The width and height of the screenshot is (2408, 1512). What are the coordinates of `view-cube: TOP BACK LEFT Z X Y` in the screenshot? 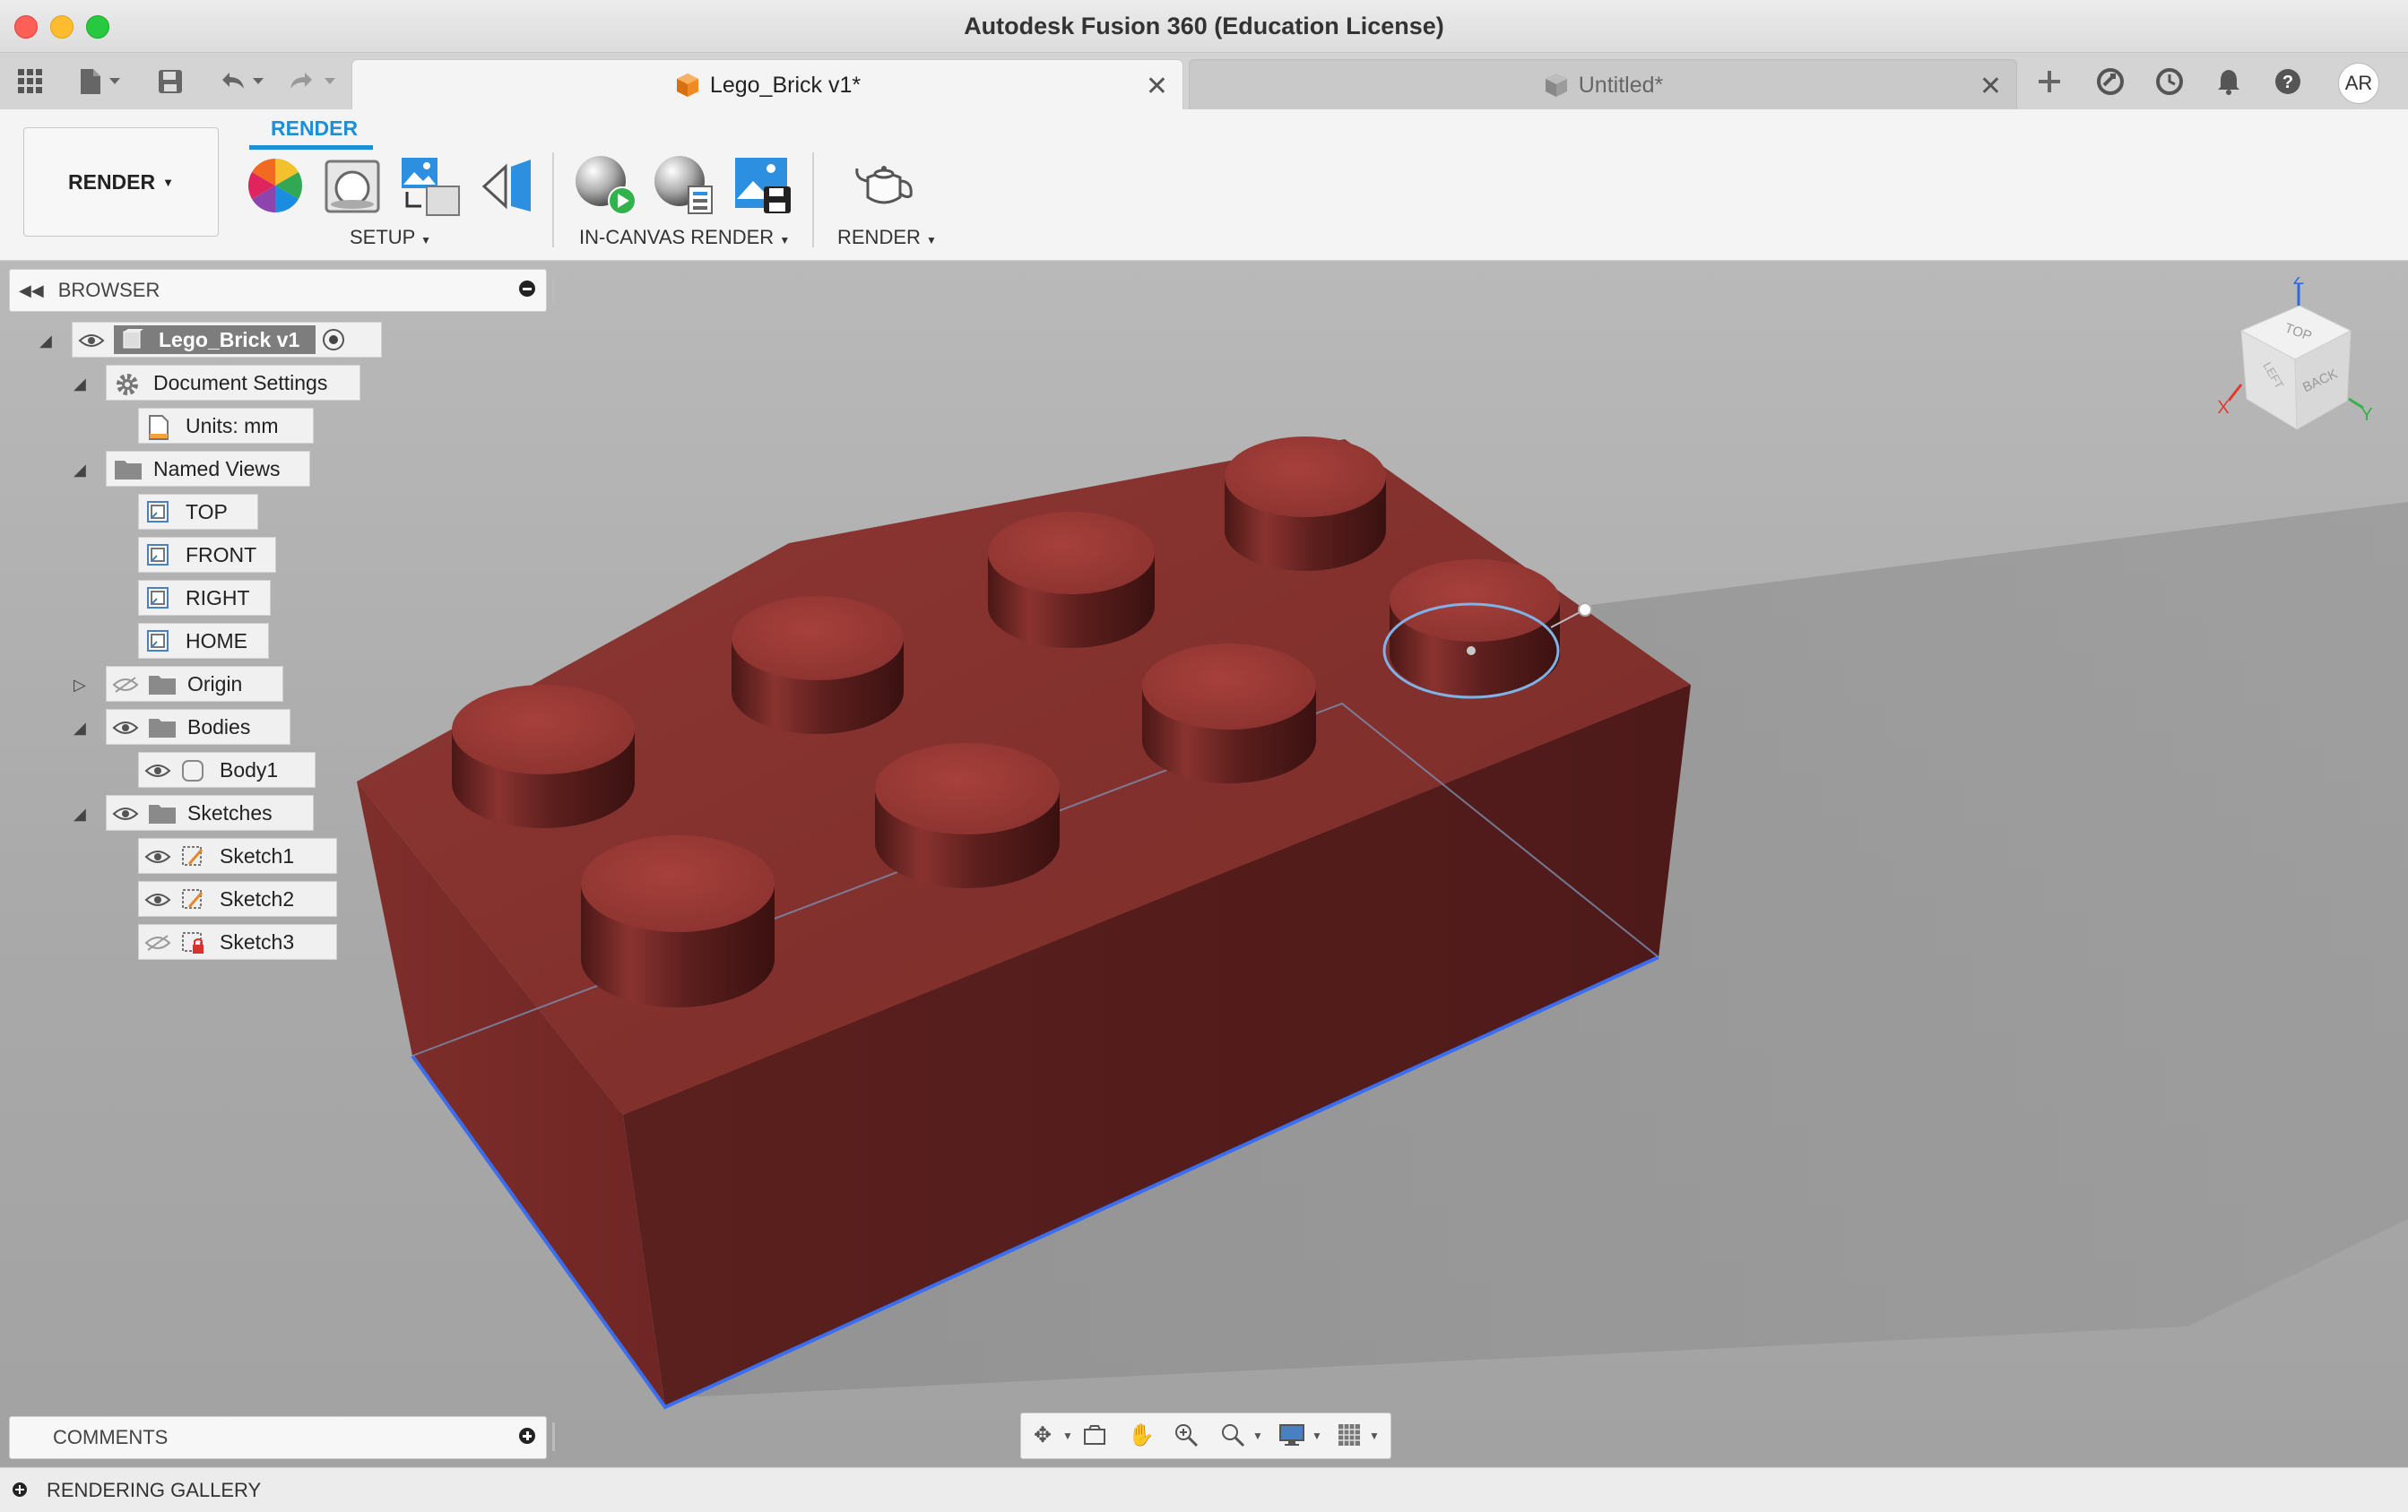 It's located at (2295, 358).